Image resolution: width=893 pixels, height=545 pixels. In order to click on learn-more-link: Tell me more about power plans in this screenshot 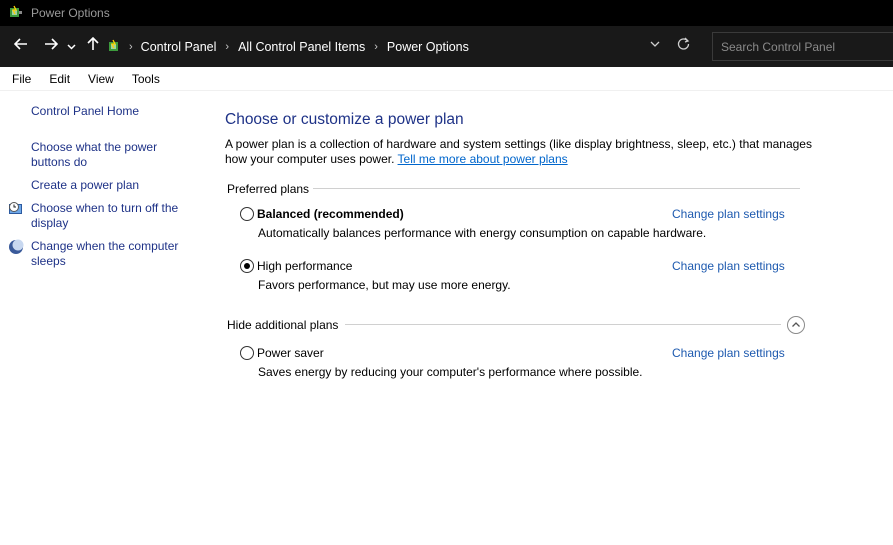, I will do `click(483, 159)`.